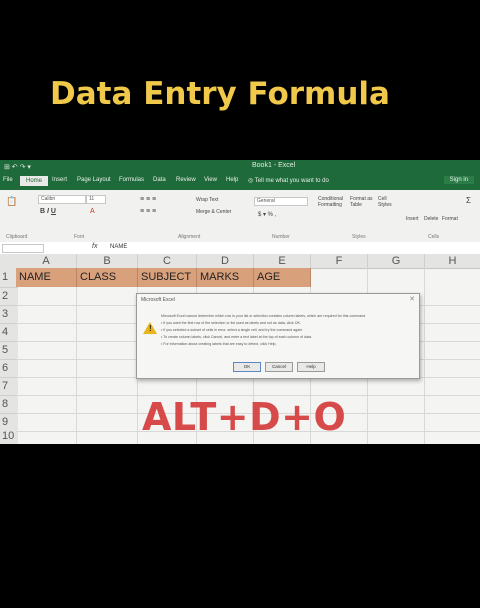 The image size is (480, 608). I want to click on column-header-f: F, so click(339, 261).